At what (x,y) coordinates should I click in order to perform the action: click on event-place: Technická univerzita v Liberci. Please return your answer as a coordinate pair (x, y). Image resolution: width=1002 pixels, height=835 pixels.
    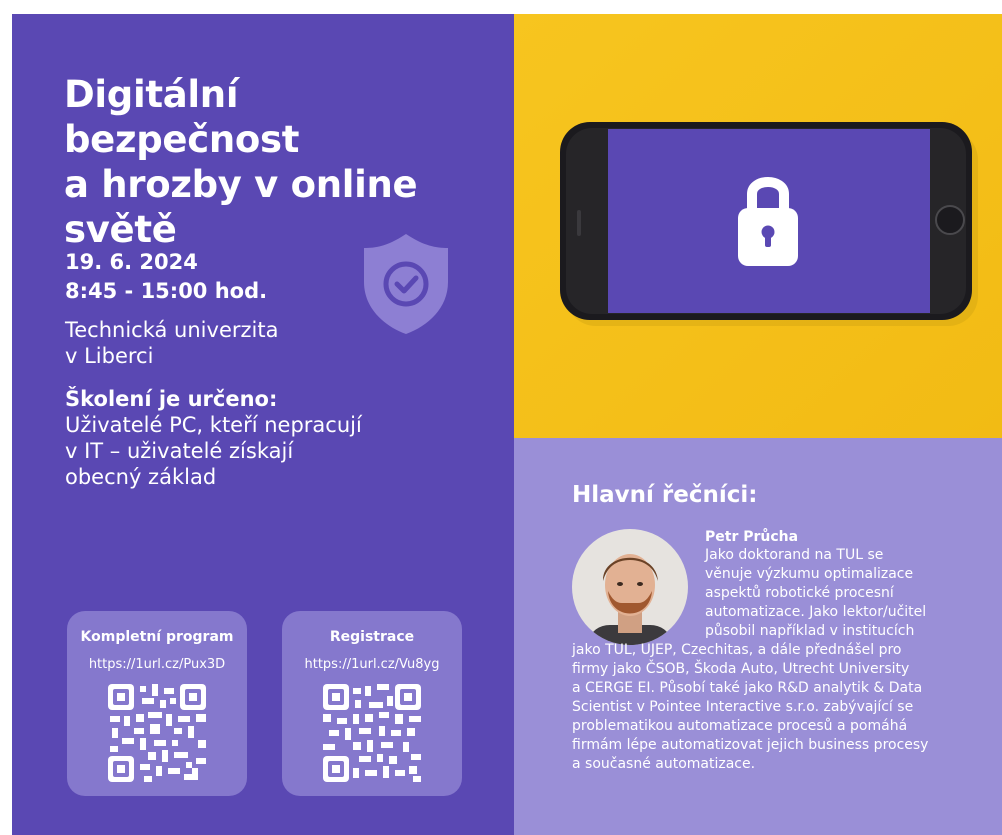
    Looking at the image, I should click on (171, 343).